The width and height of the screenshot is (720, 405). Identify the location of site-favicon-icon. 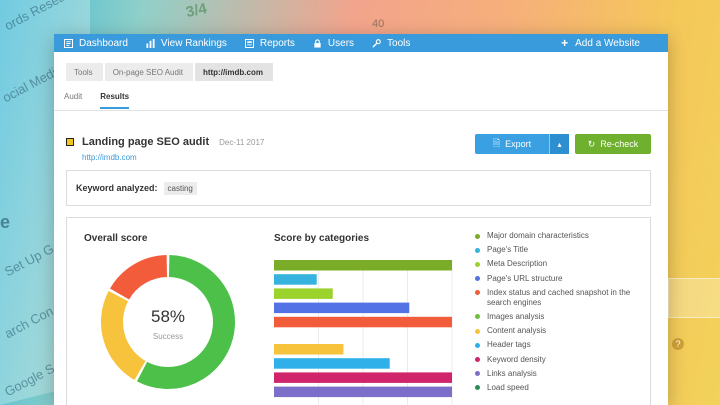
(70, 142).